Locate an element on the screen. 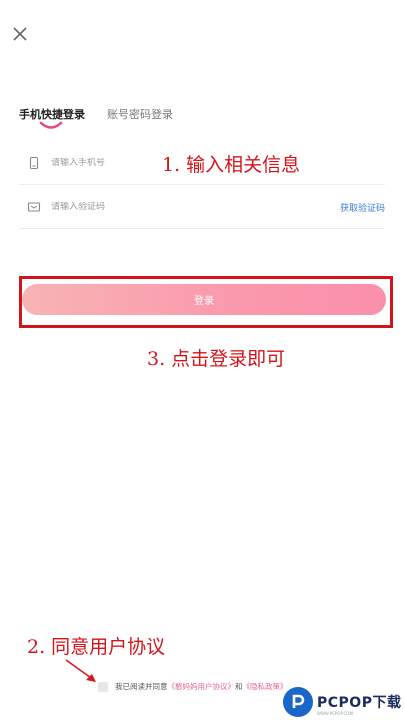 The height and width of the screenshot is (720, 405). annotation-arrow is located at coordinates (80, 670).